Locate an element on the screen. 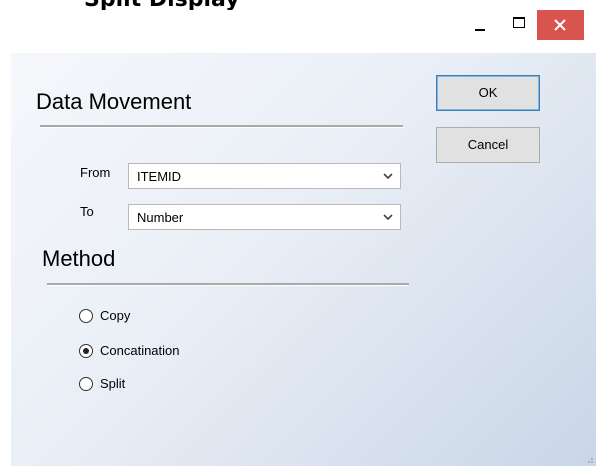 Image resolution: width=598 pixels, height=466 pixels. radio-selected-dot is located at coordinates (86, 351).